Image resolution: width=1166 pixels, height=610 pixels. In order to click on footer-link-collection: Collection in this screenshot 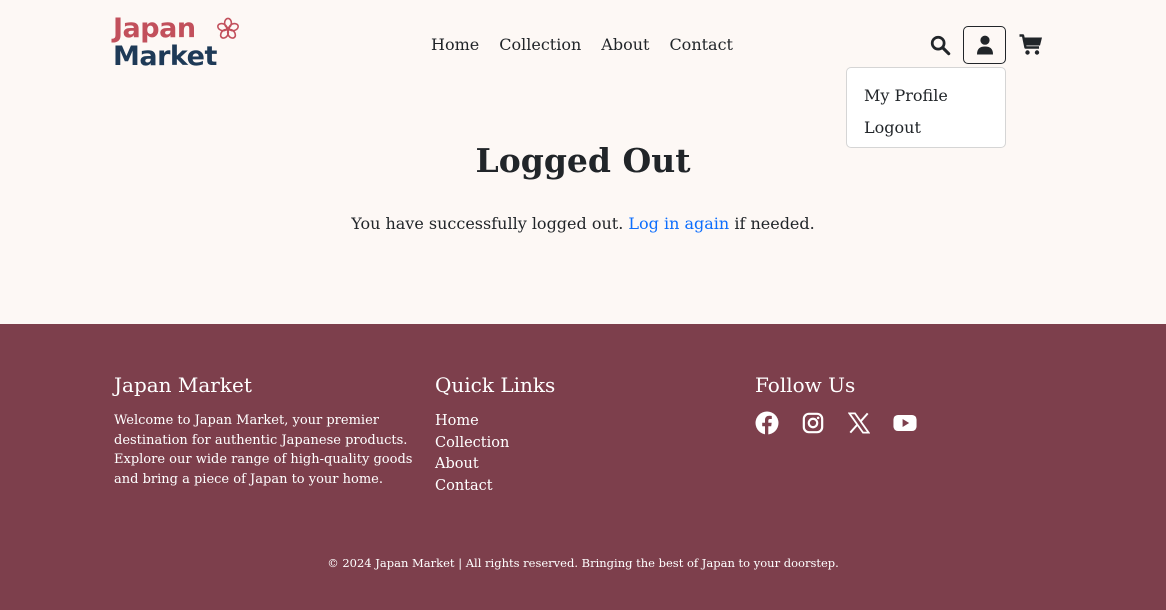, I will do `click(535, 444)`.